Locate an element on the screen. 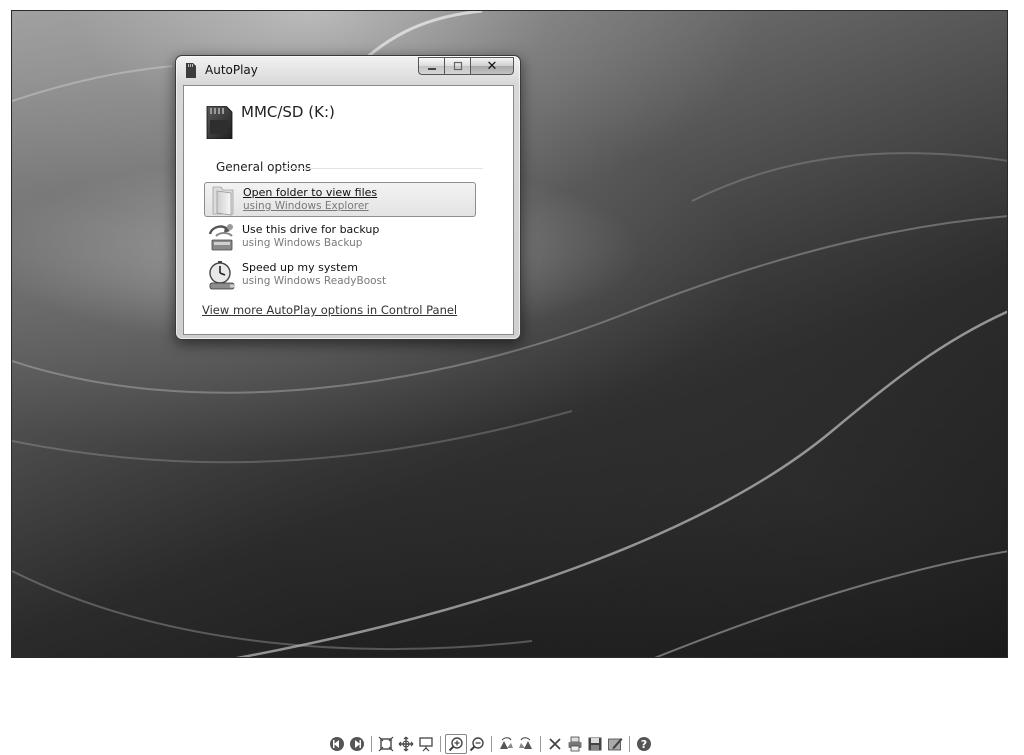  option-title: Speed up my system is located at coordinates (300, 267).